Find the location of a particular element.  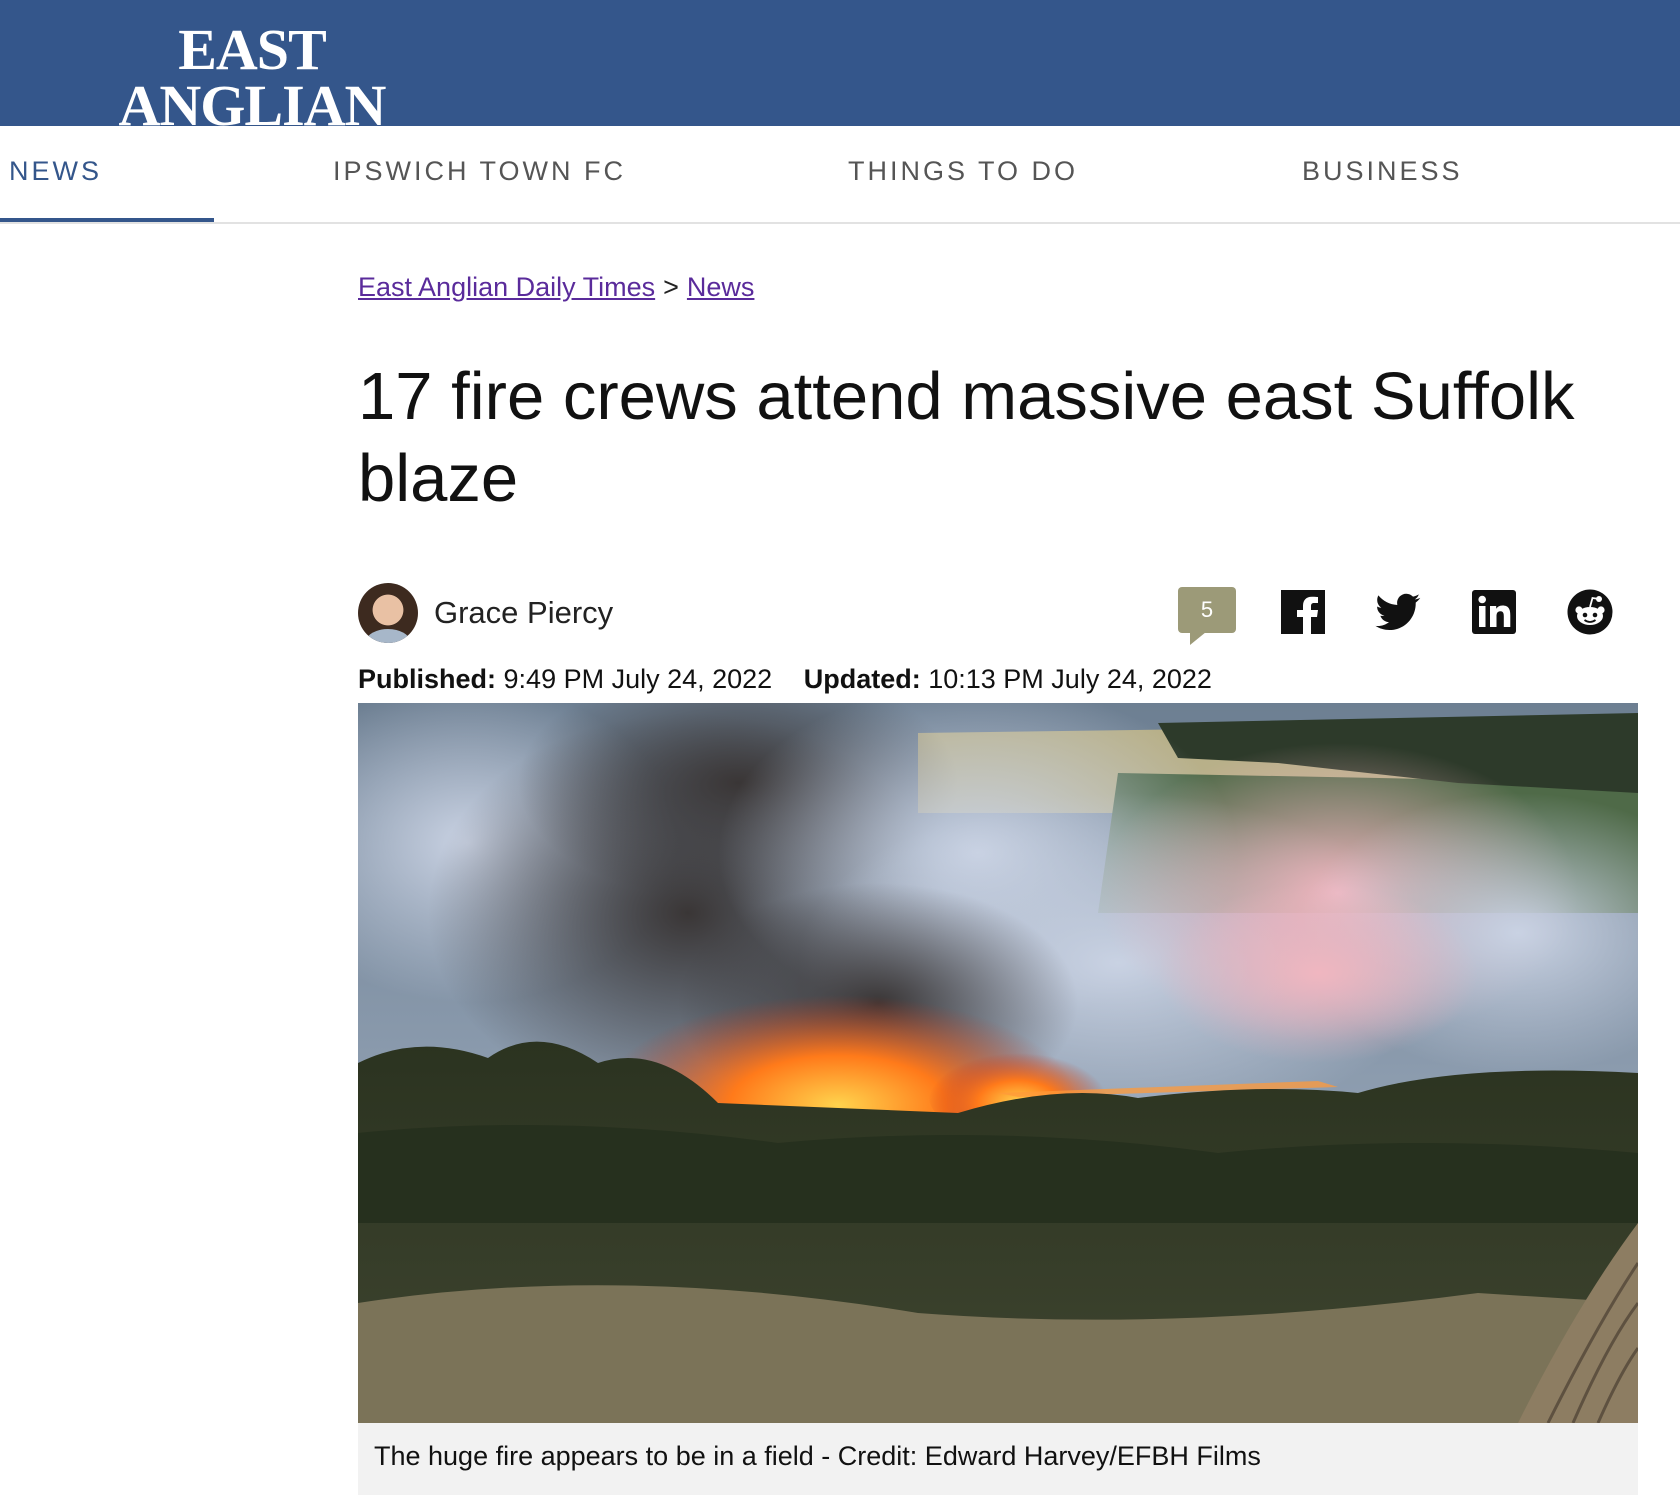

twitter-share-button is located at coordinates (1398, 612).